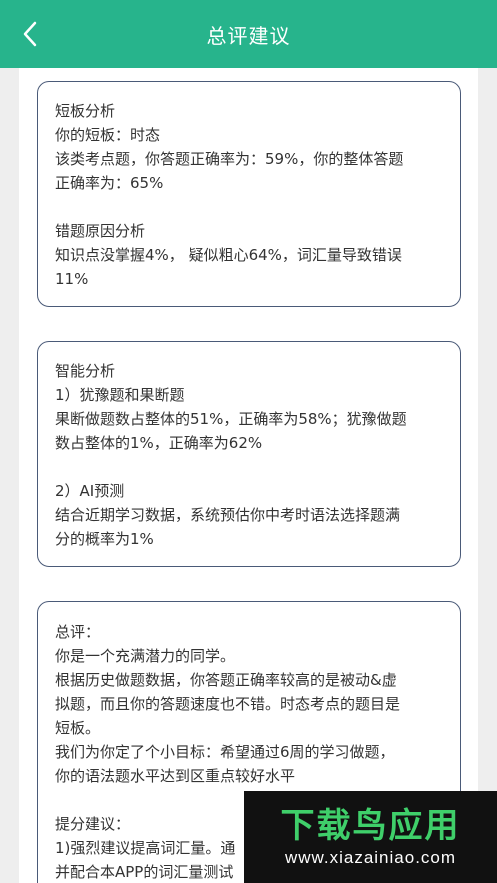  Describe the element at coordinates (120, 395) in the screenshot. I see `card-text: 1）犹豫题和果断题` at that location.